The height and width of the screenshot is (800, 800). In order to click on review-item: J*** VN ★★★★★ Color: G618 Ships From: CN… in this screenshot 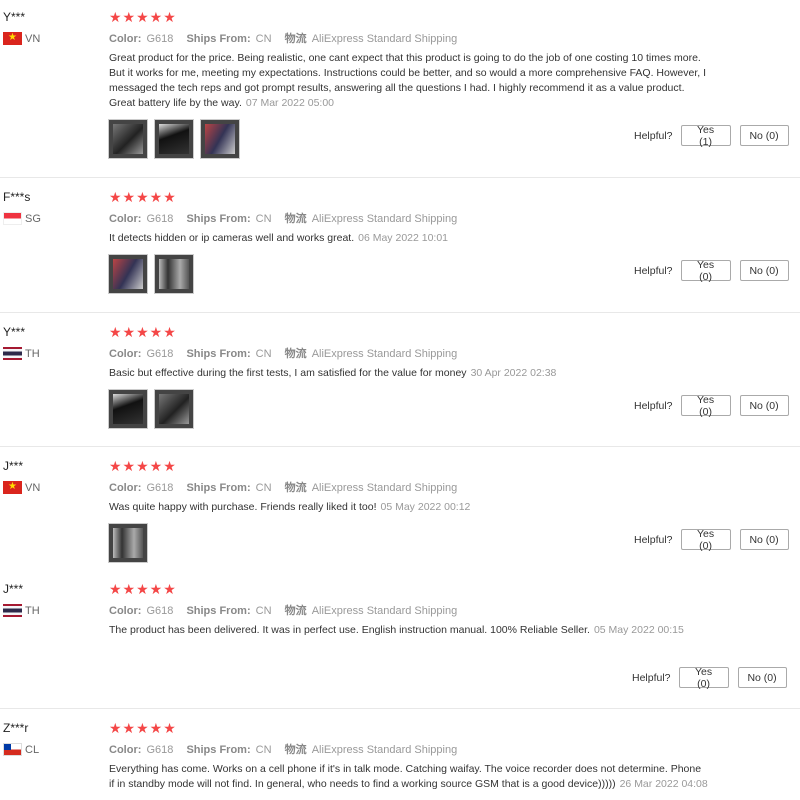, I will do `click(400, 512)`.